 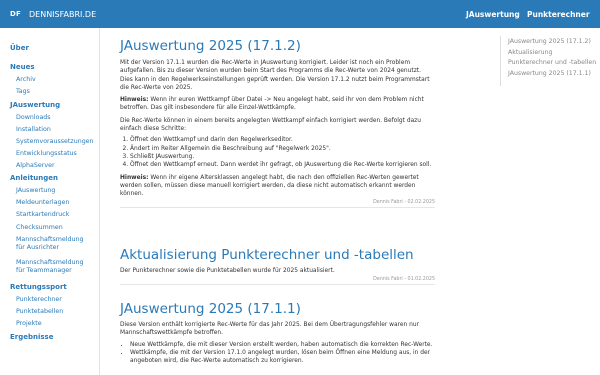 What do you see at coordinates (552, 62) in the screenshot?
I see `toc-item-punkterechner-tabellen: Punkterechner und -tabellen` at bounding box center [552, 62].